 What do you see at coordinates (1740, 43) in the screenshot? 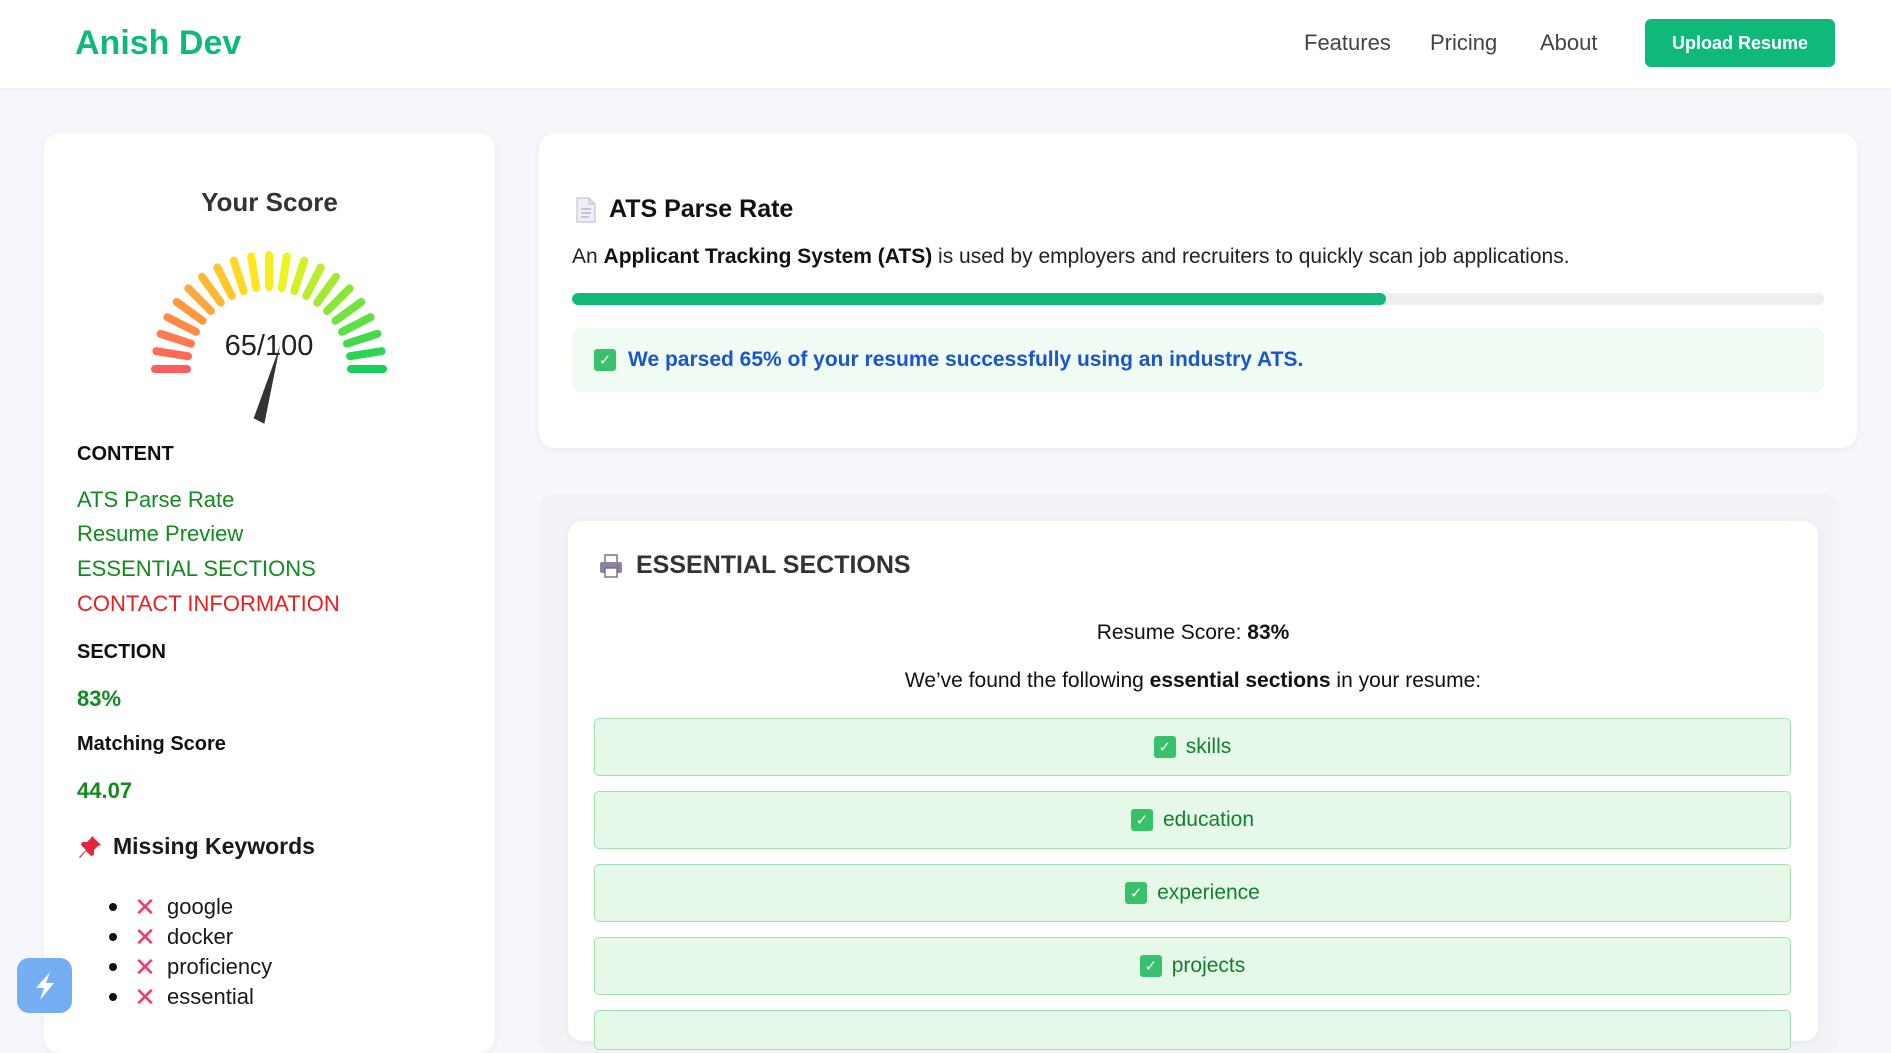
I see `upload-resume-button: Upload Resume` at bounding box center [1740, 43].